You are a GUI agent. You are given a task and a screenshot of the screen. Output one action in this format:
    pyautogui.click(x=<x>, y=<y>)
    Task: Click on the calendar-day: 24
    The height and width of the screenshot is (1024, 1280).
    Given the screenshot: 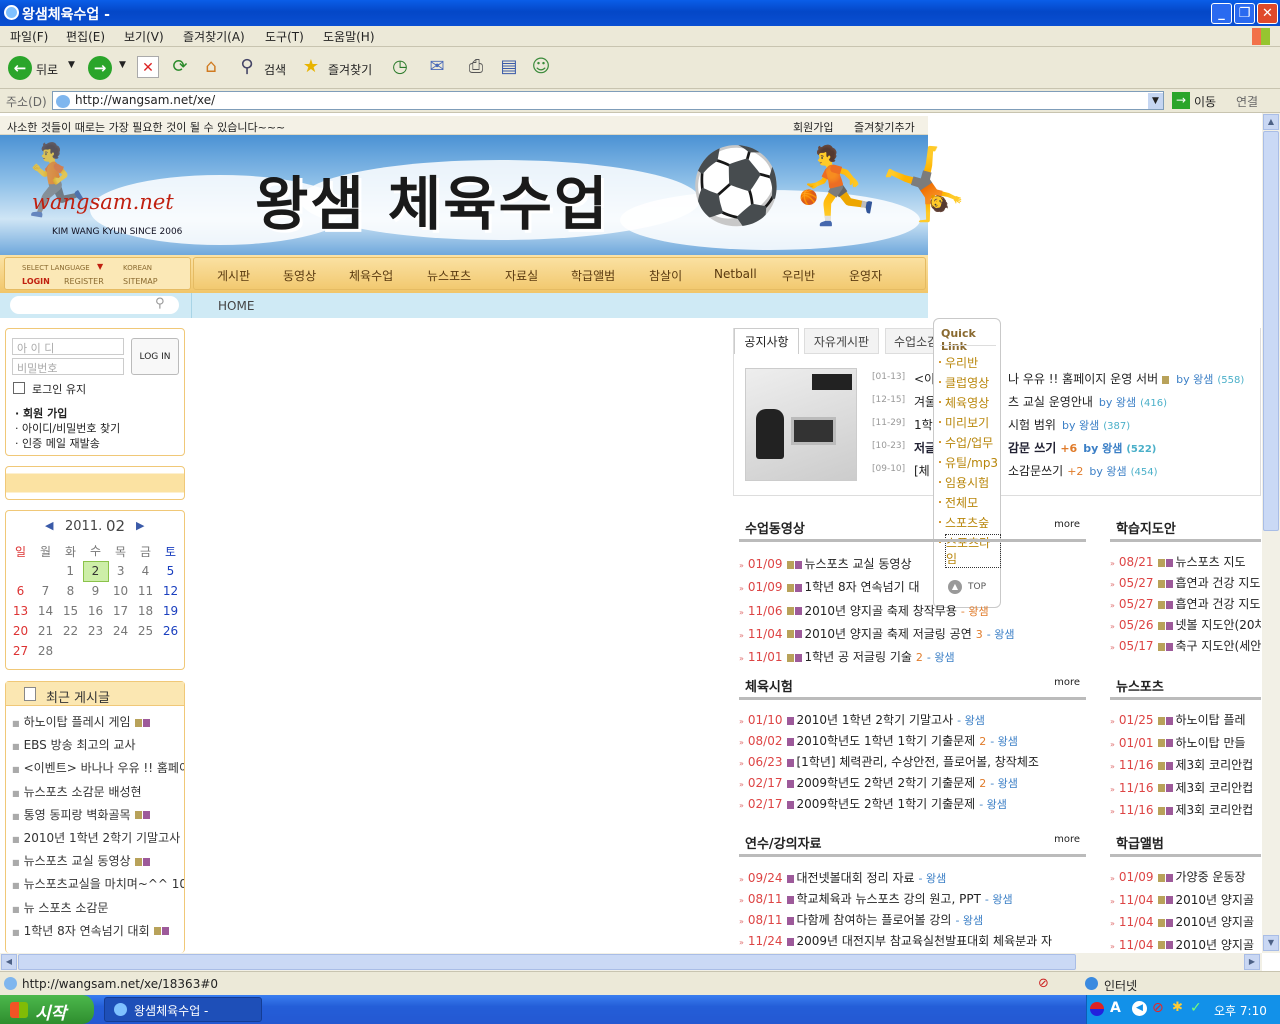 What is the action you would take?
    pyautogui.click(x=120, y=631)
    